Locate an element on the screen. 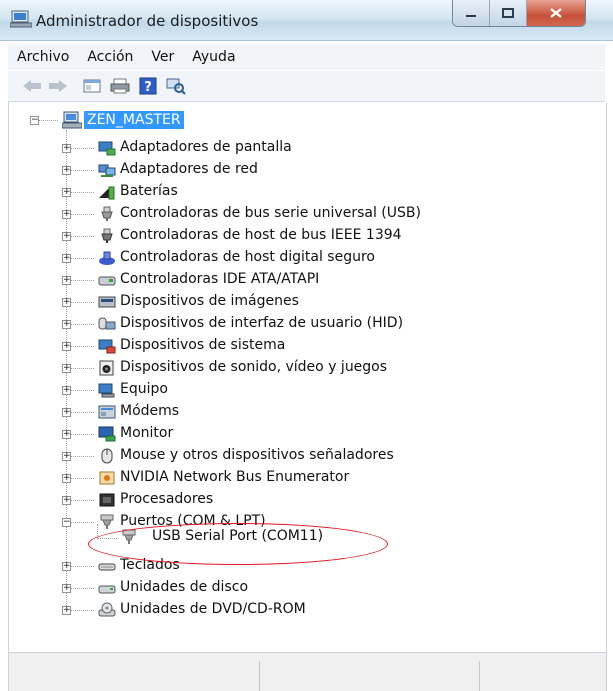  caption-buttons is located at coordinates (519, 13).